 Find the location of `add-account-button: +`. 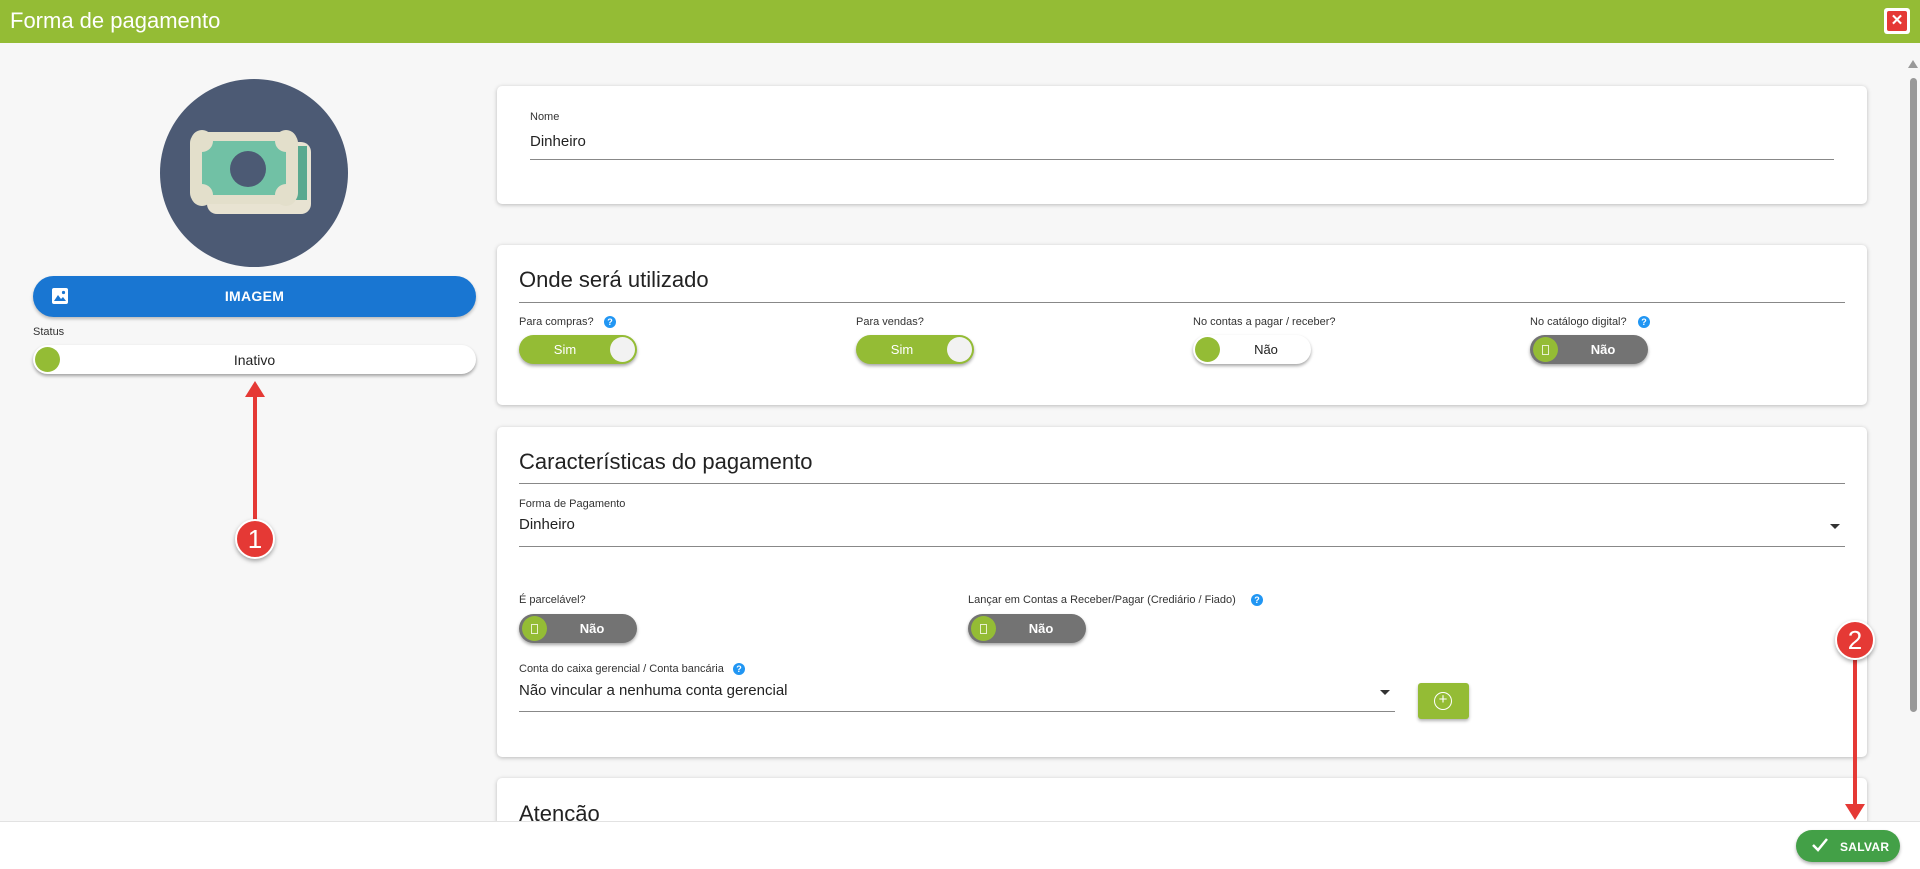

add-account-button: + is located at coordinates (1443, 701).